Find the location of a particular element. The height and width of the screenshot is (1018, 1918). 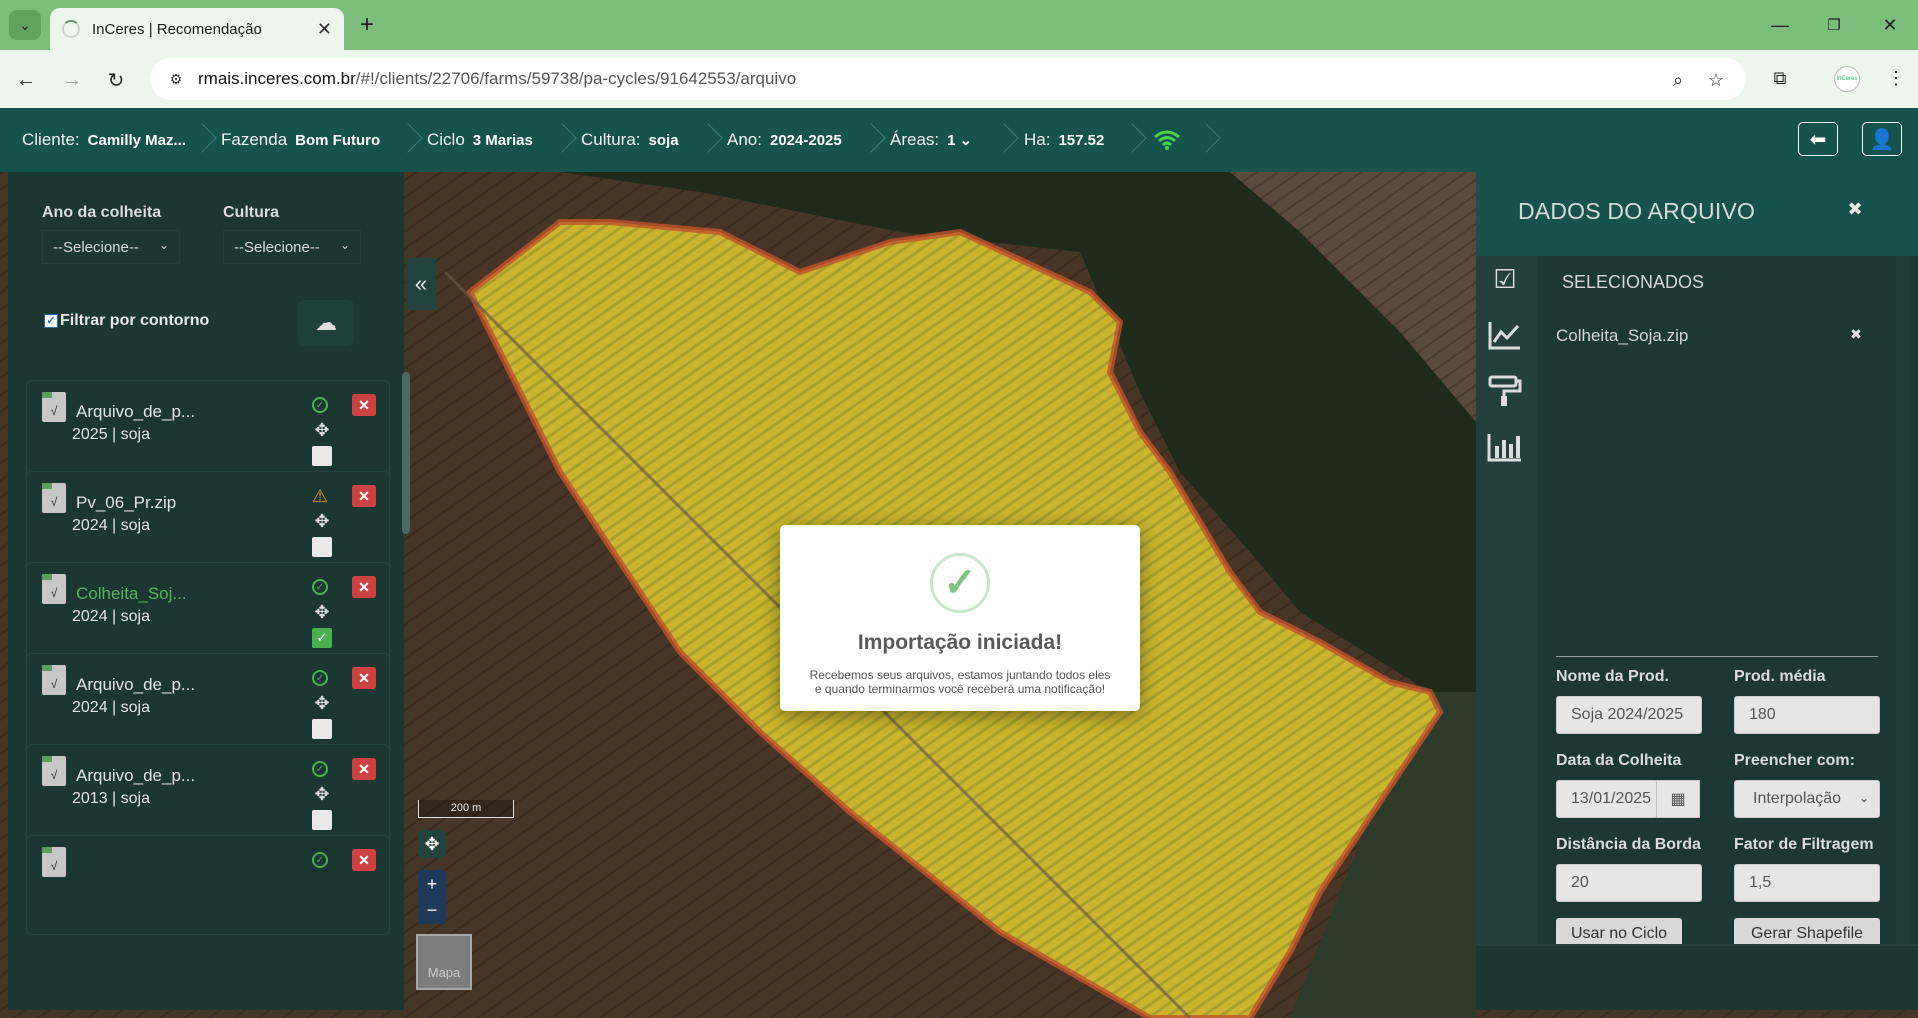

collapse-panel-button: « is located at coordinates (421, 284).